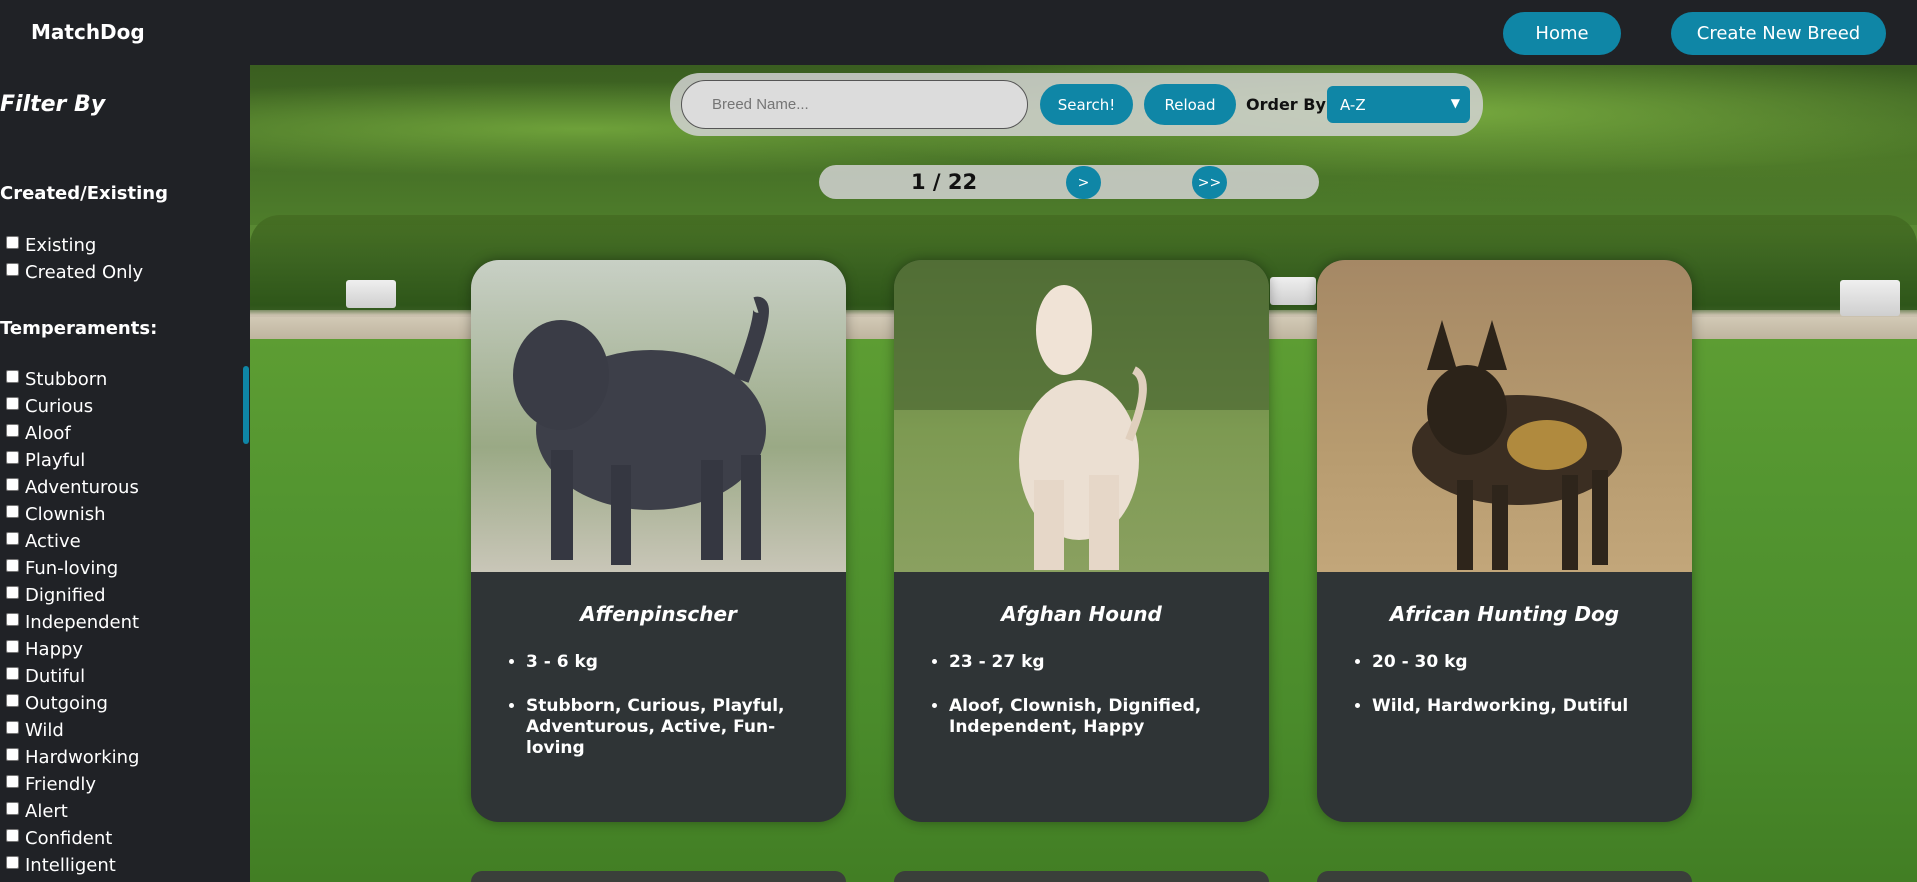  Describe the element at coordinates (59, 838) in the screenshot. I see `temperament-filter-item: Confident` at that location.